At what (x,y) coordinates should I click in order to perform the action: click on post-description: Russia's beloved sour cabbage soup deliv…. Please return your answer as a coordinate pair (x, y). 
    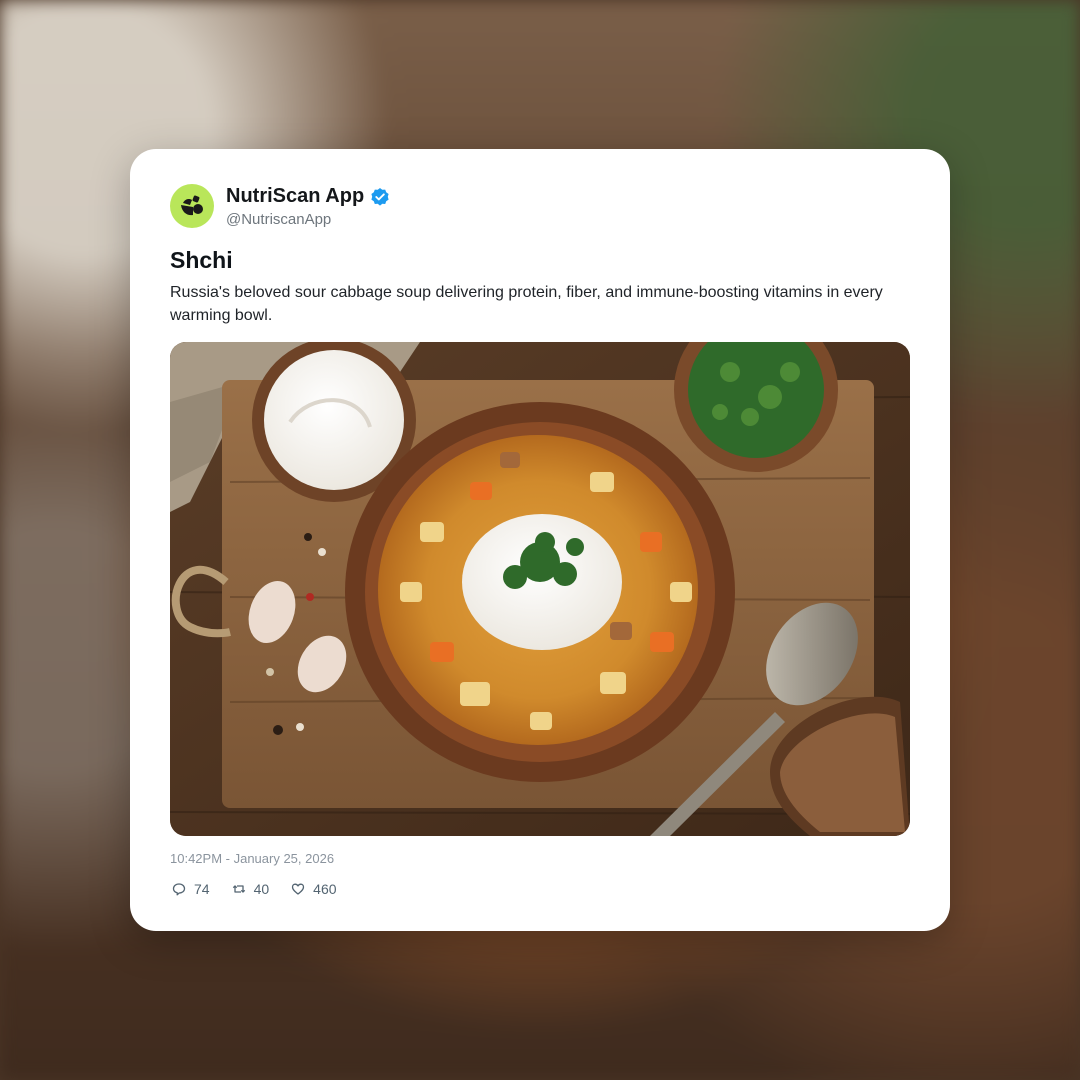
    Looking at the image, I should click on (526, 304).